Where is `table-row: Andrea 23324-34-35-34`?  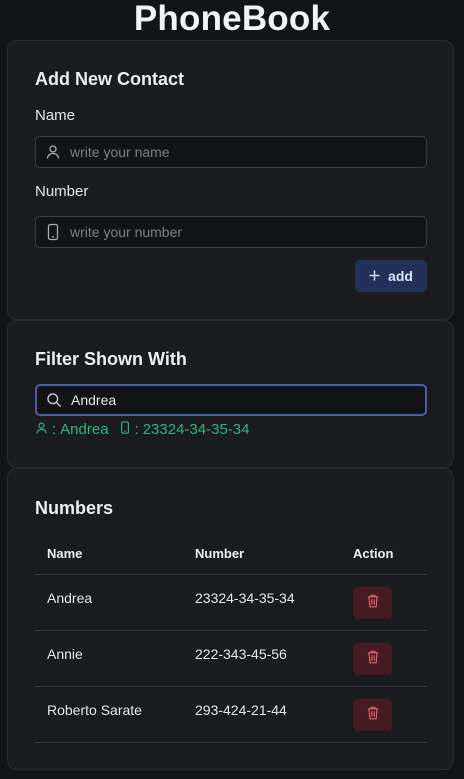 table-row: Andrea 23324-34-35-34 is located at coordinates (231, 603).